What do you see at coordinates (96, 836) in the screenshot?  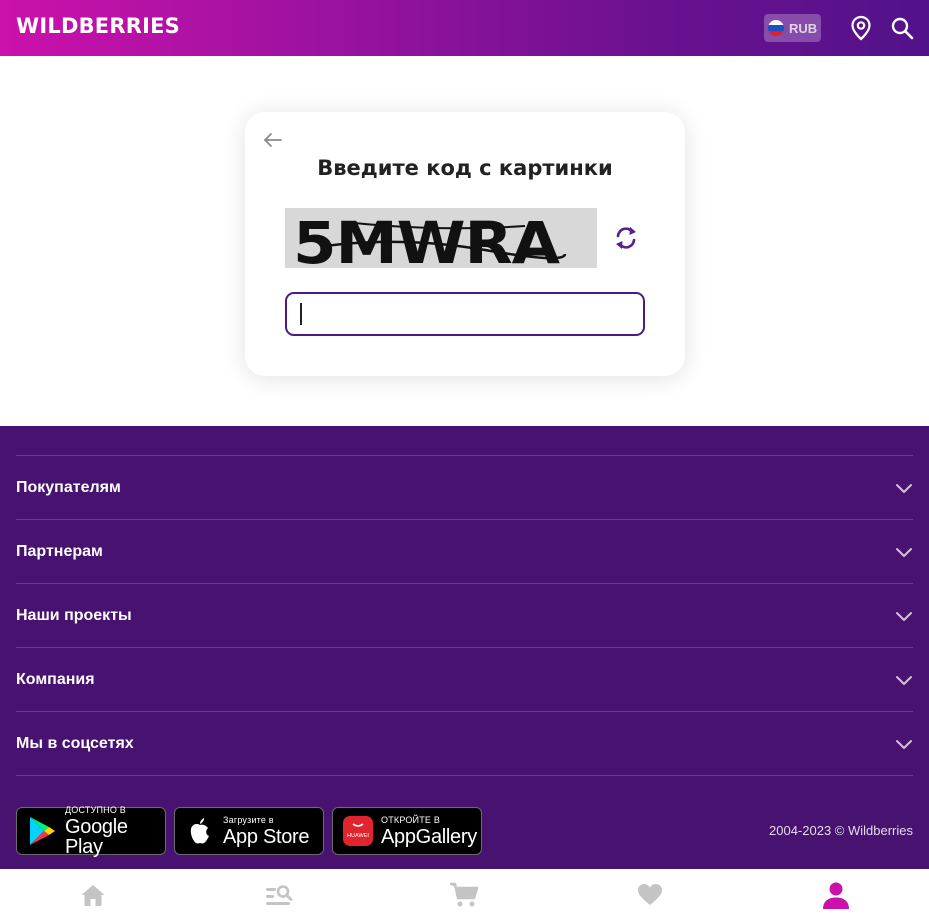 I see `store-name: Google Play` at bounding box center [96, 836].